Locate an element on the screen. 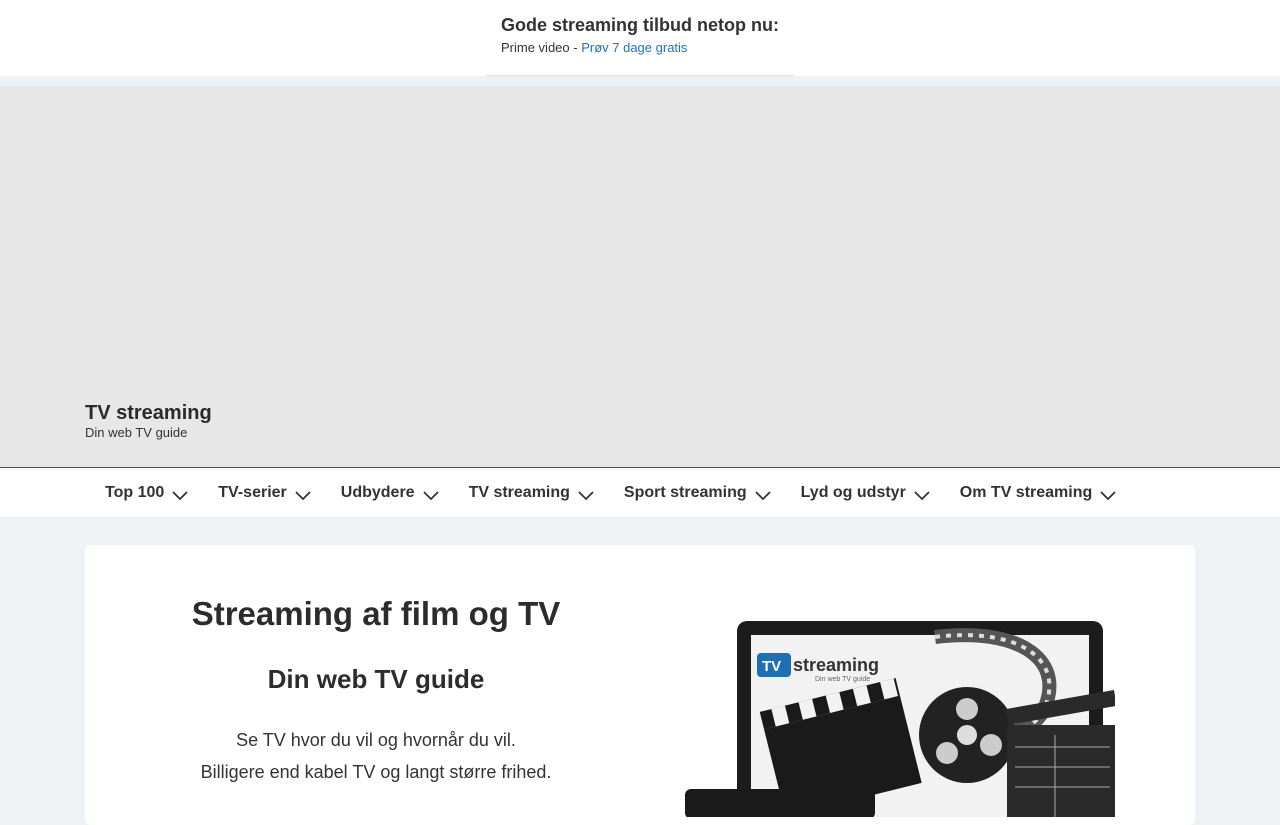 This screenshot has height=825, width=1280. promo-line: Prime video - Prøv 7 dage gratis is located at coordinates (647, 48).